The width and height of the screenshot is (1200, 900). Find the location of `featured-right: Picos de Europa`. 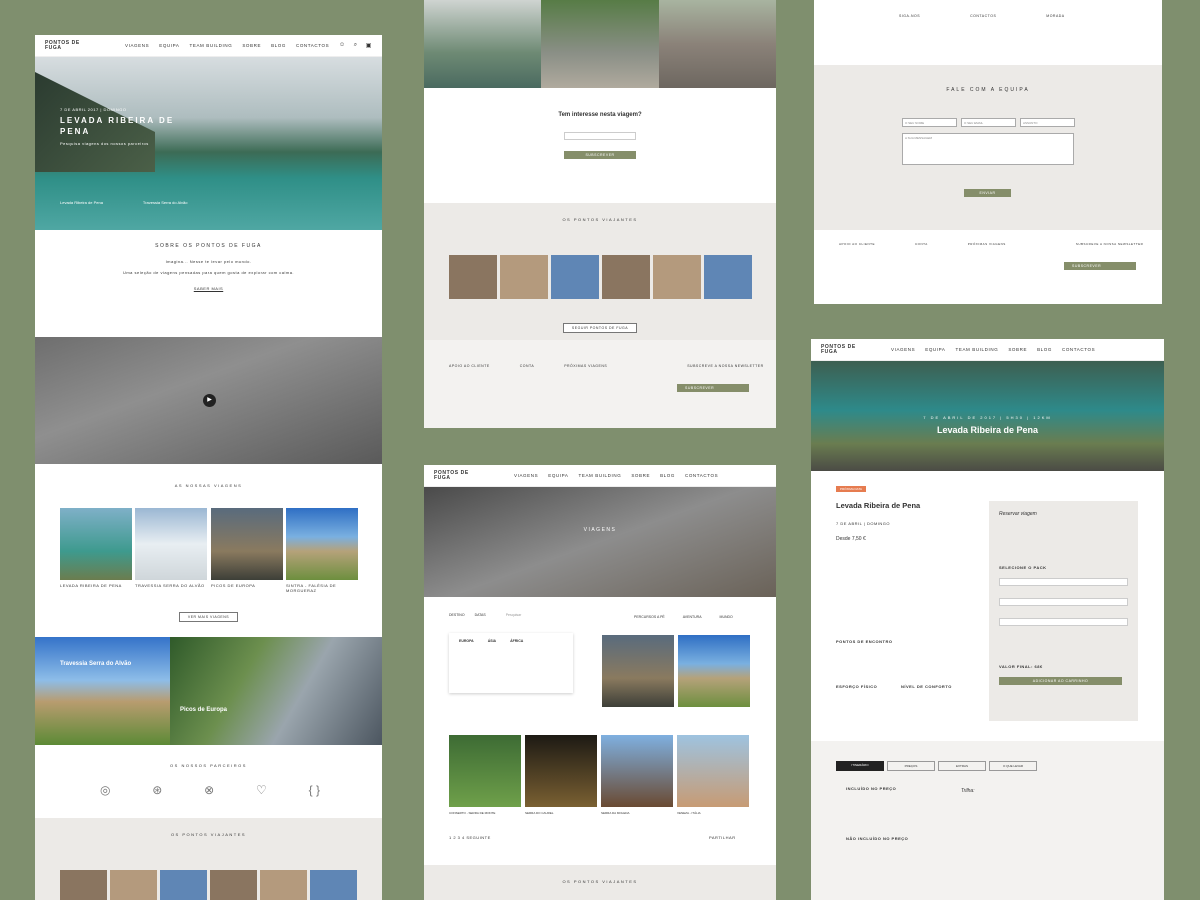

featured-right: Picos de Europa is located at coordinates (276, 691).